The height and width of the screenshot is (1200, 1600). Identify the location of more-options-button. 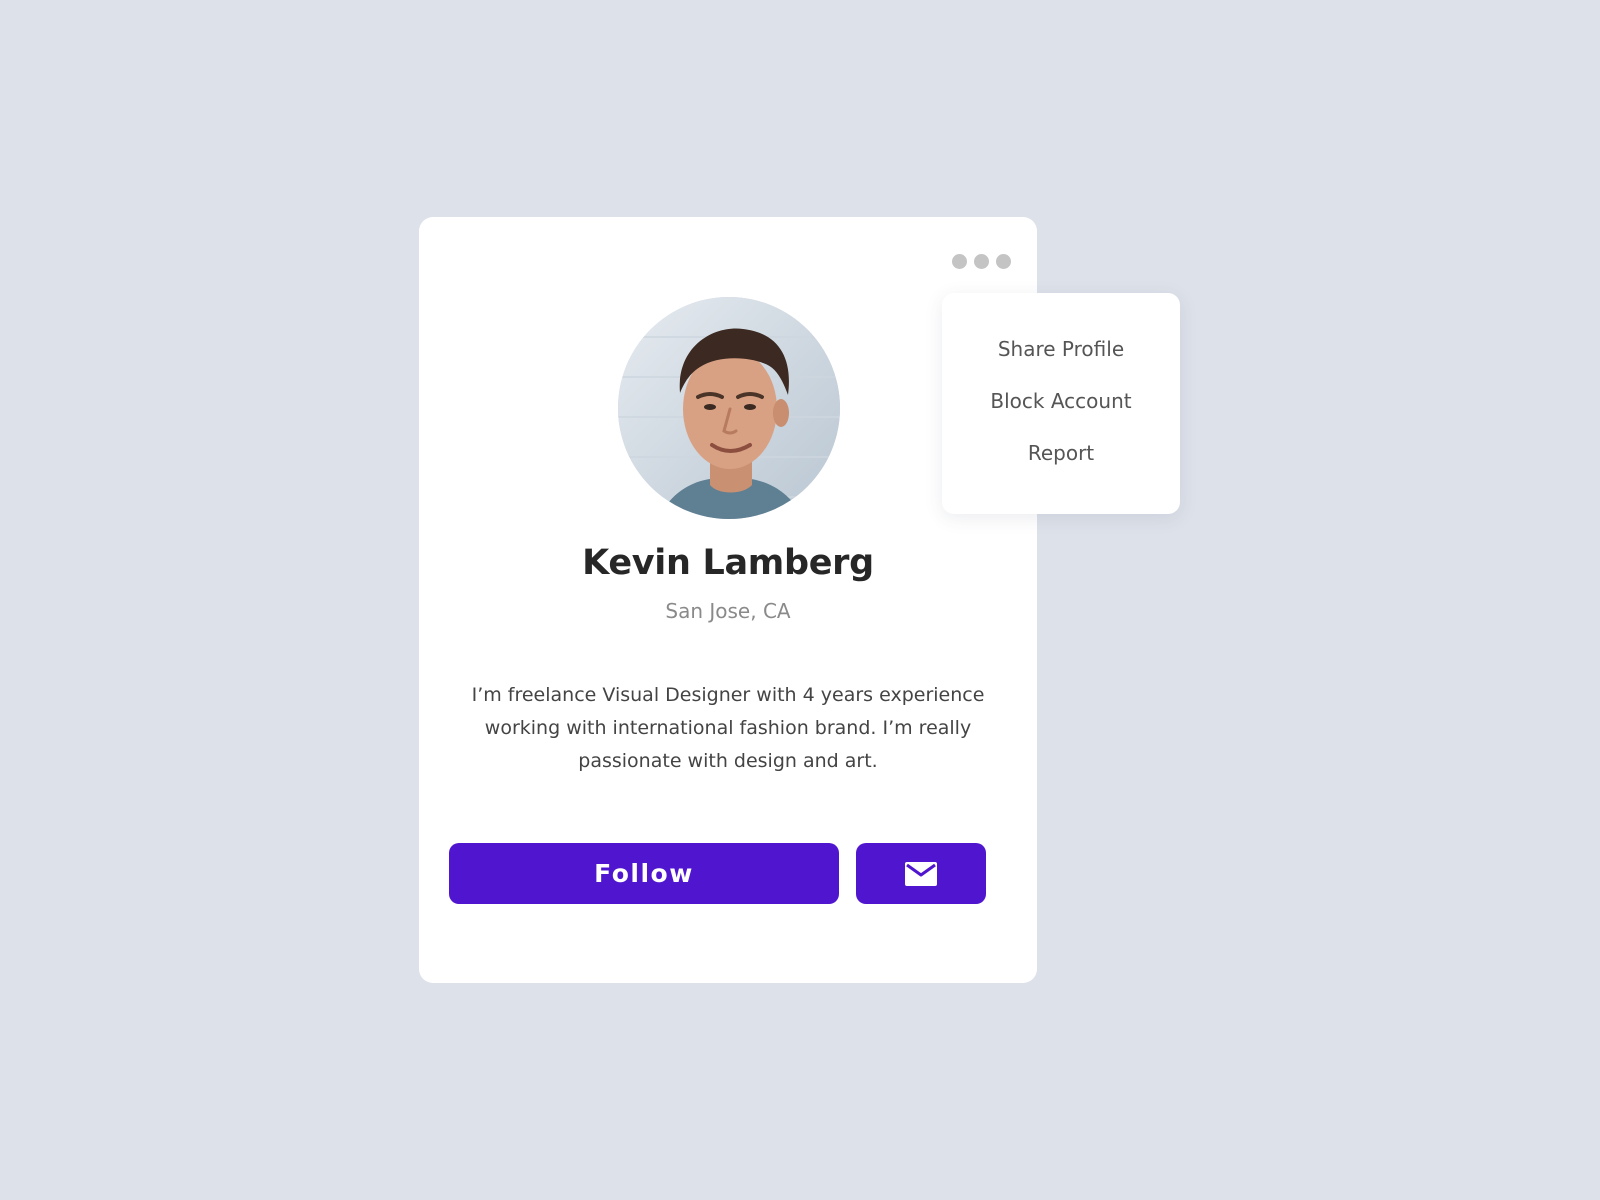
(981, 261).